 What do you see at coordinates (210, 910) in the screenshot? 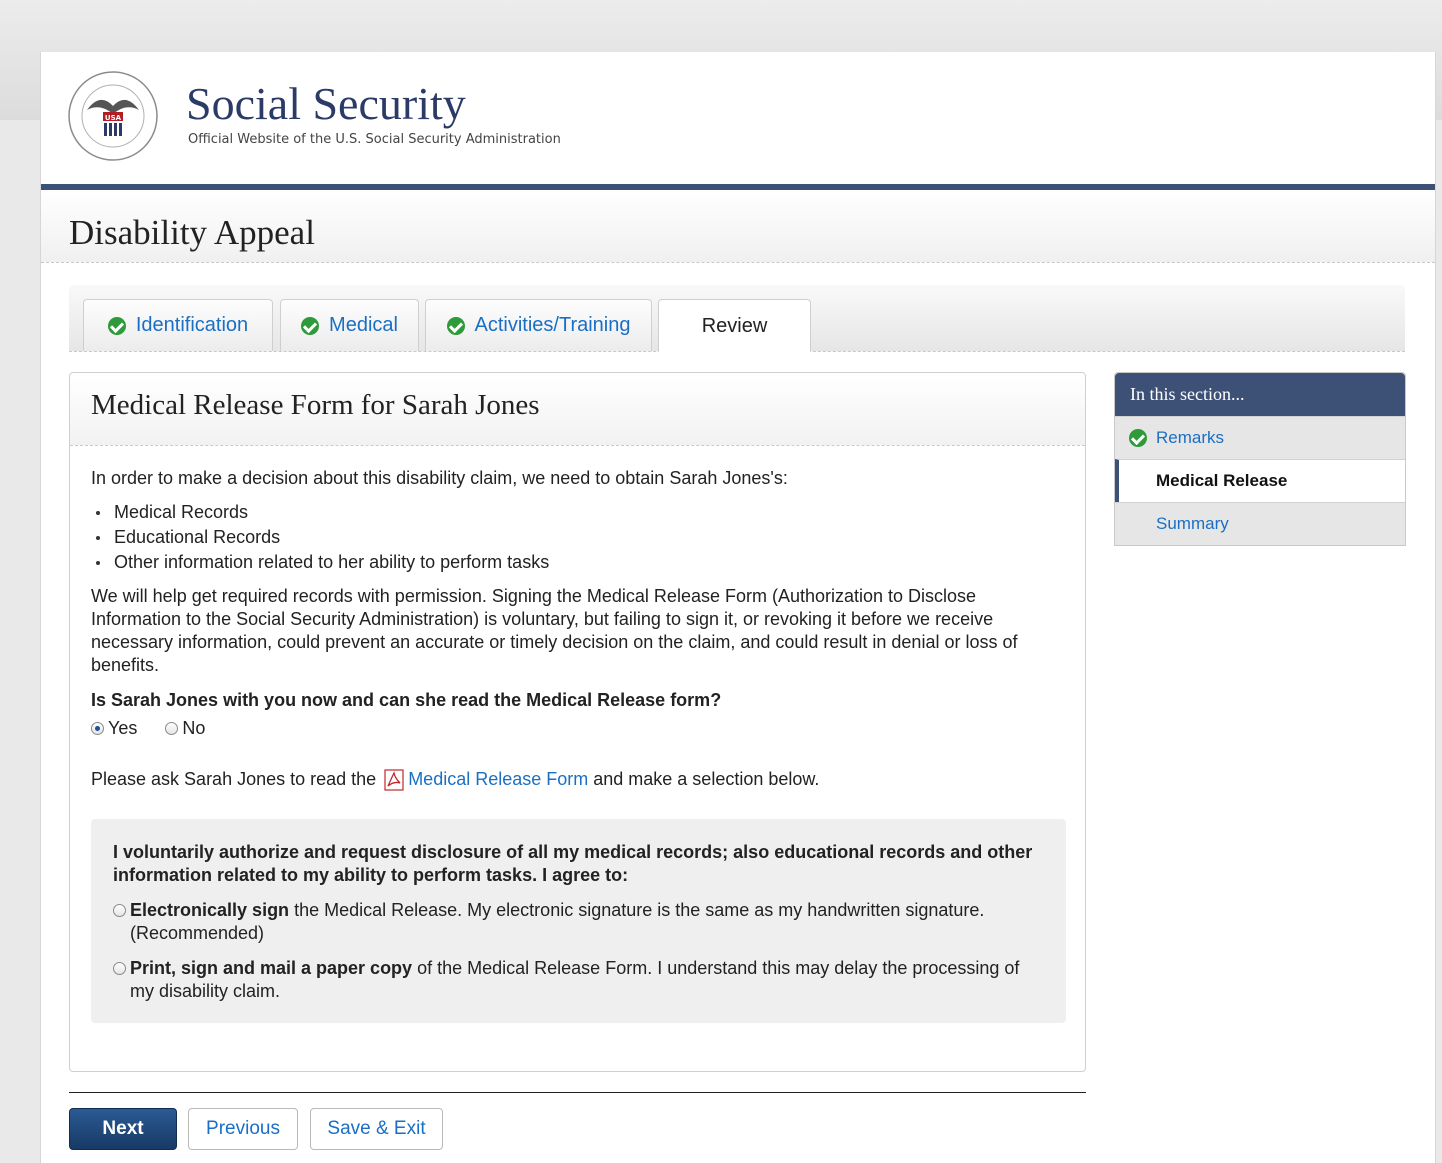
I see `option-bold: Electronically sign` at bounding box center [210, 910].